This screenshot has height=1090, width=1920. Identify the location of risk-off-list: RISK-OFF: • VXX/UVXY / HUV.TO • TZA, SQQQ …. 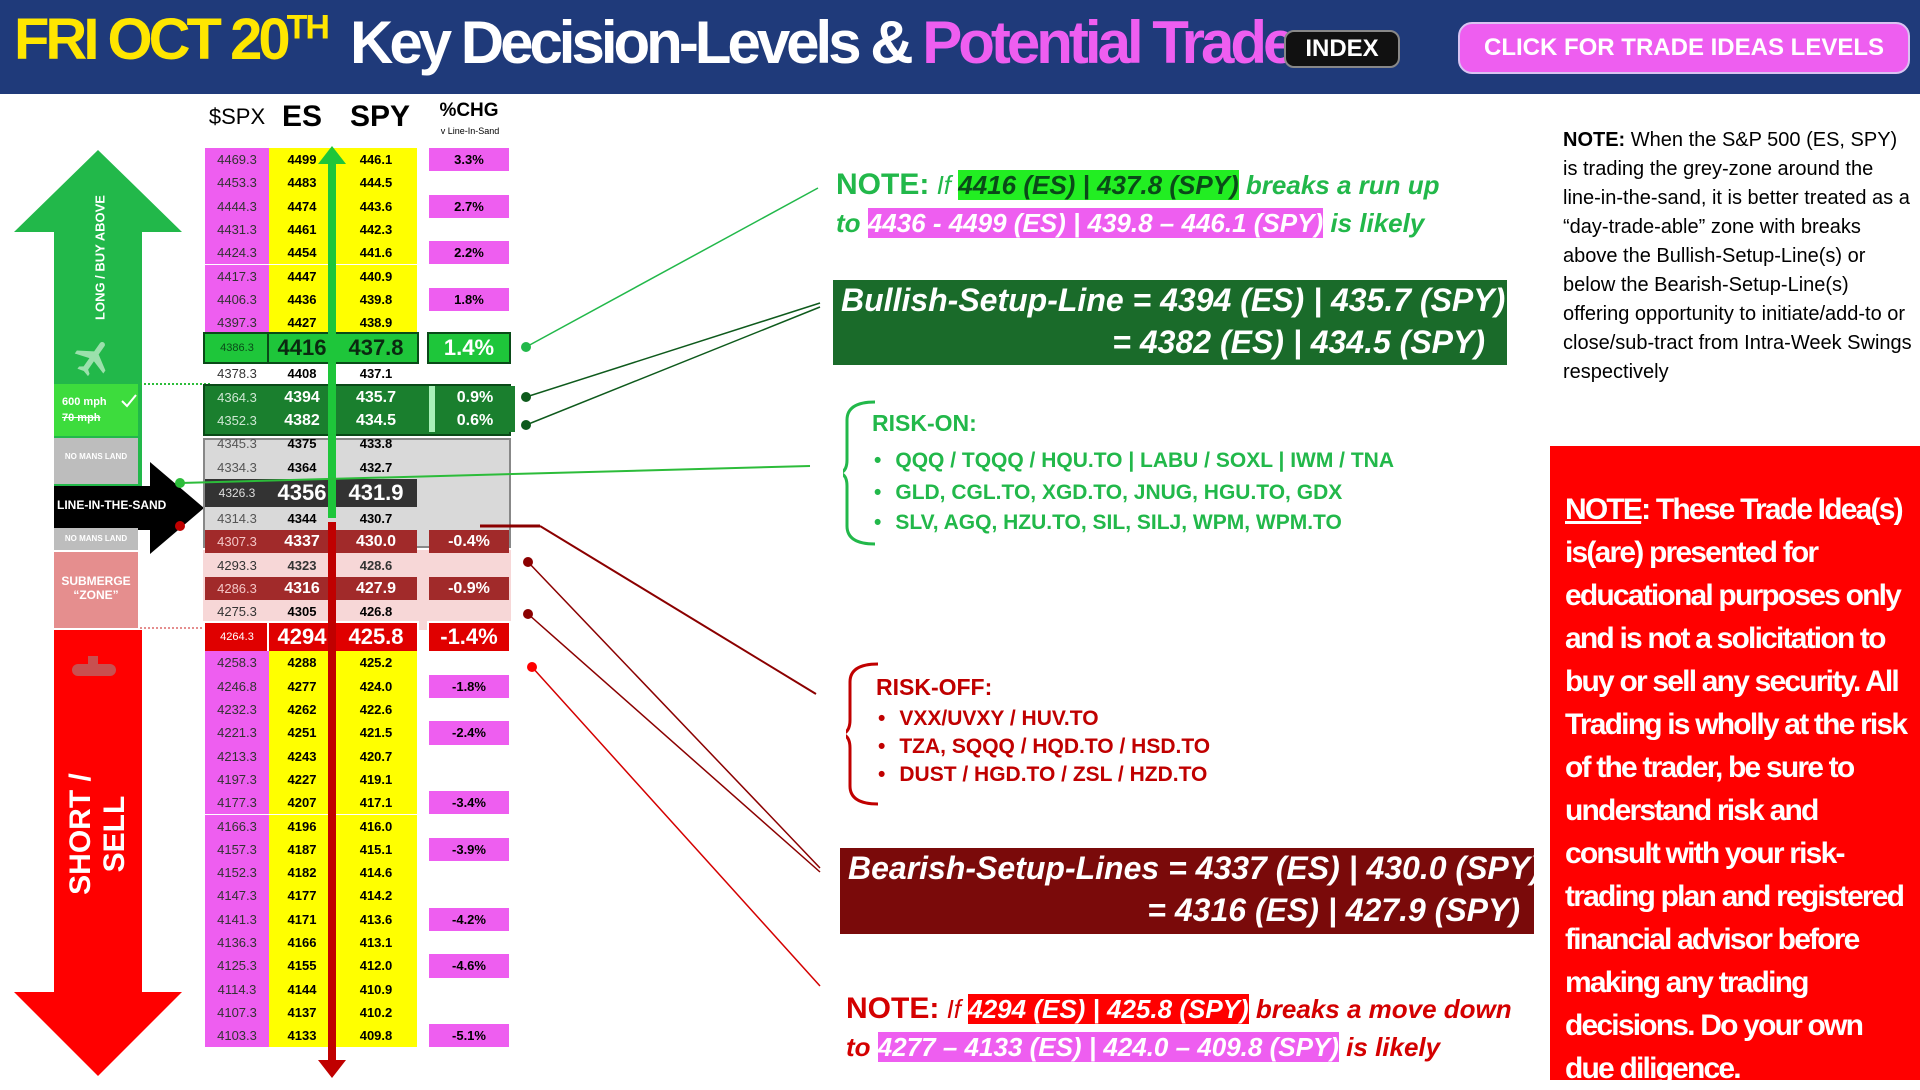
(1043, 730).